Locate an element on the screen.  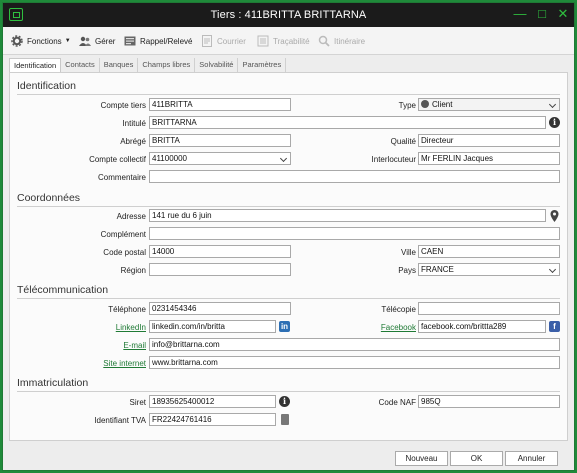
facebook-link: Facebook is located at coordinates (378, 327).